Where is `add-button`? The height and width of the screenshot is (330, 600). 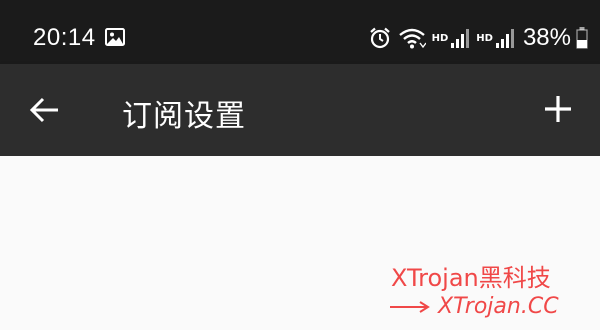
add-button is located at coordinates (558, 109).